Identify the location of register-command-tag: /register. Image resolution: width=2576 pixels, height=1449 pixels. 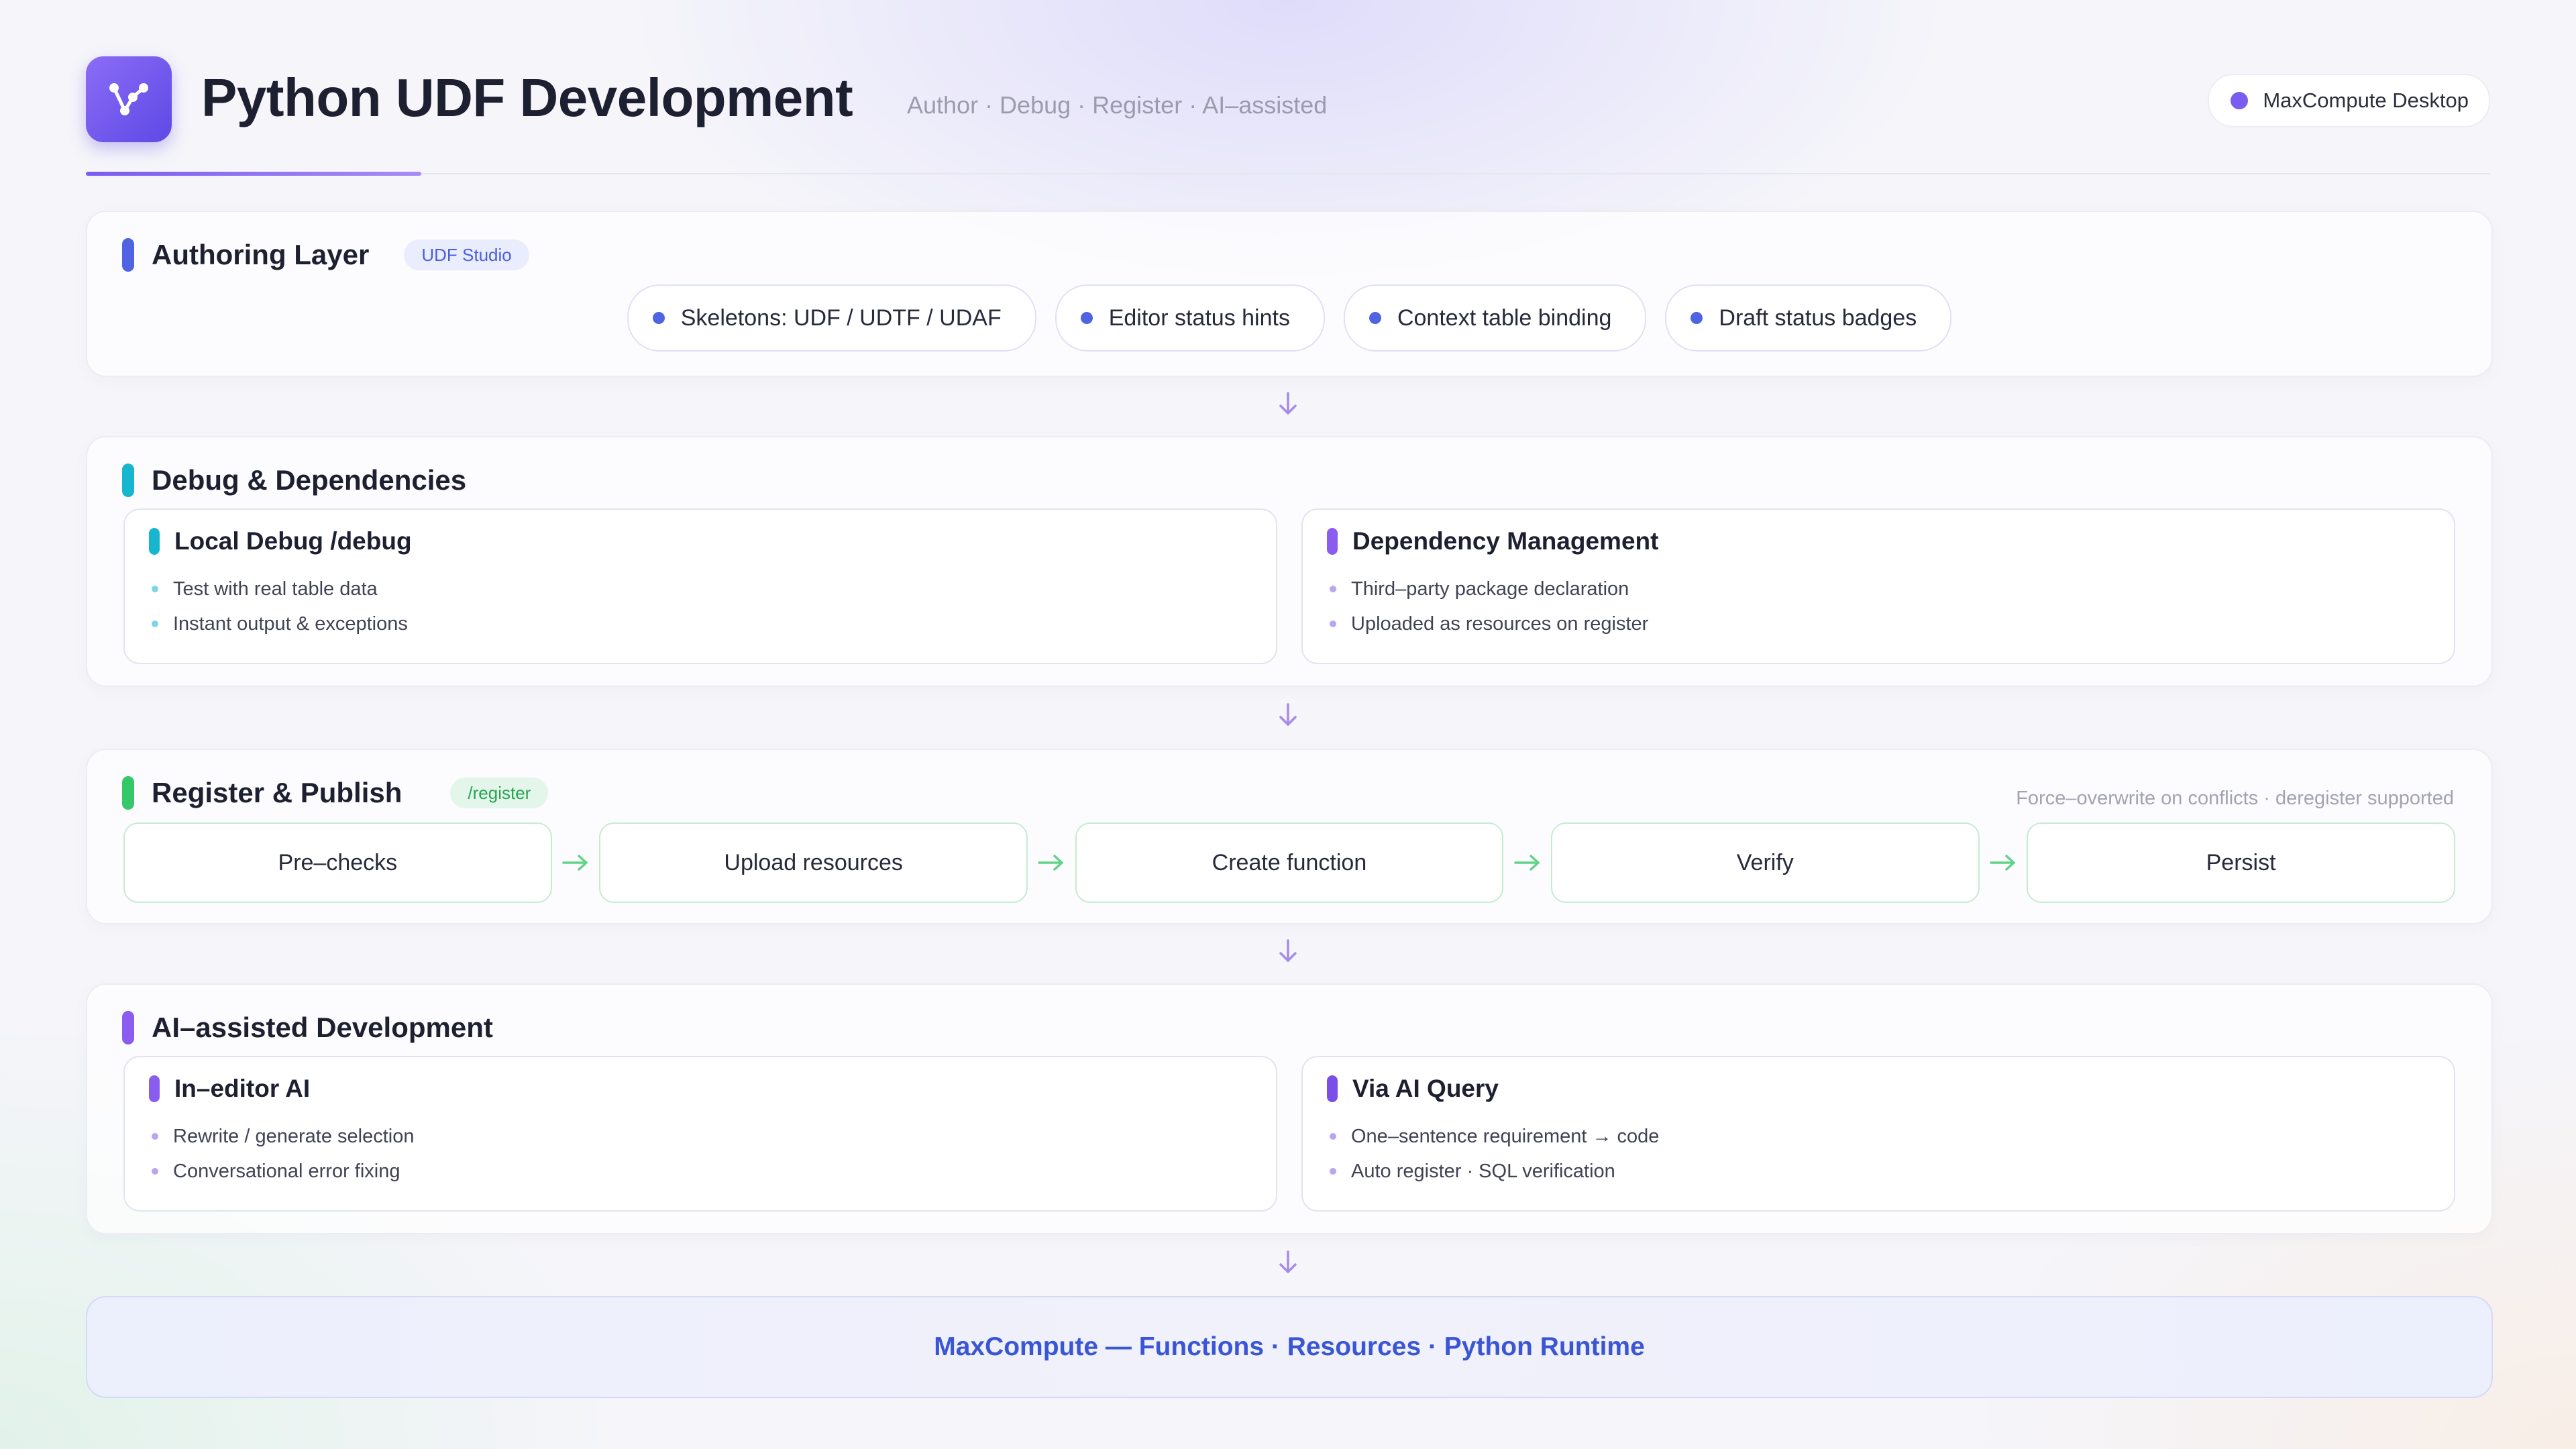
(499, 792).